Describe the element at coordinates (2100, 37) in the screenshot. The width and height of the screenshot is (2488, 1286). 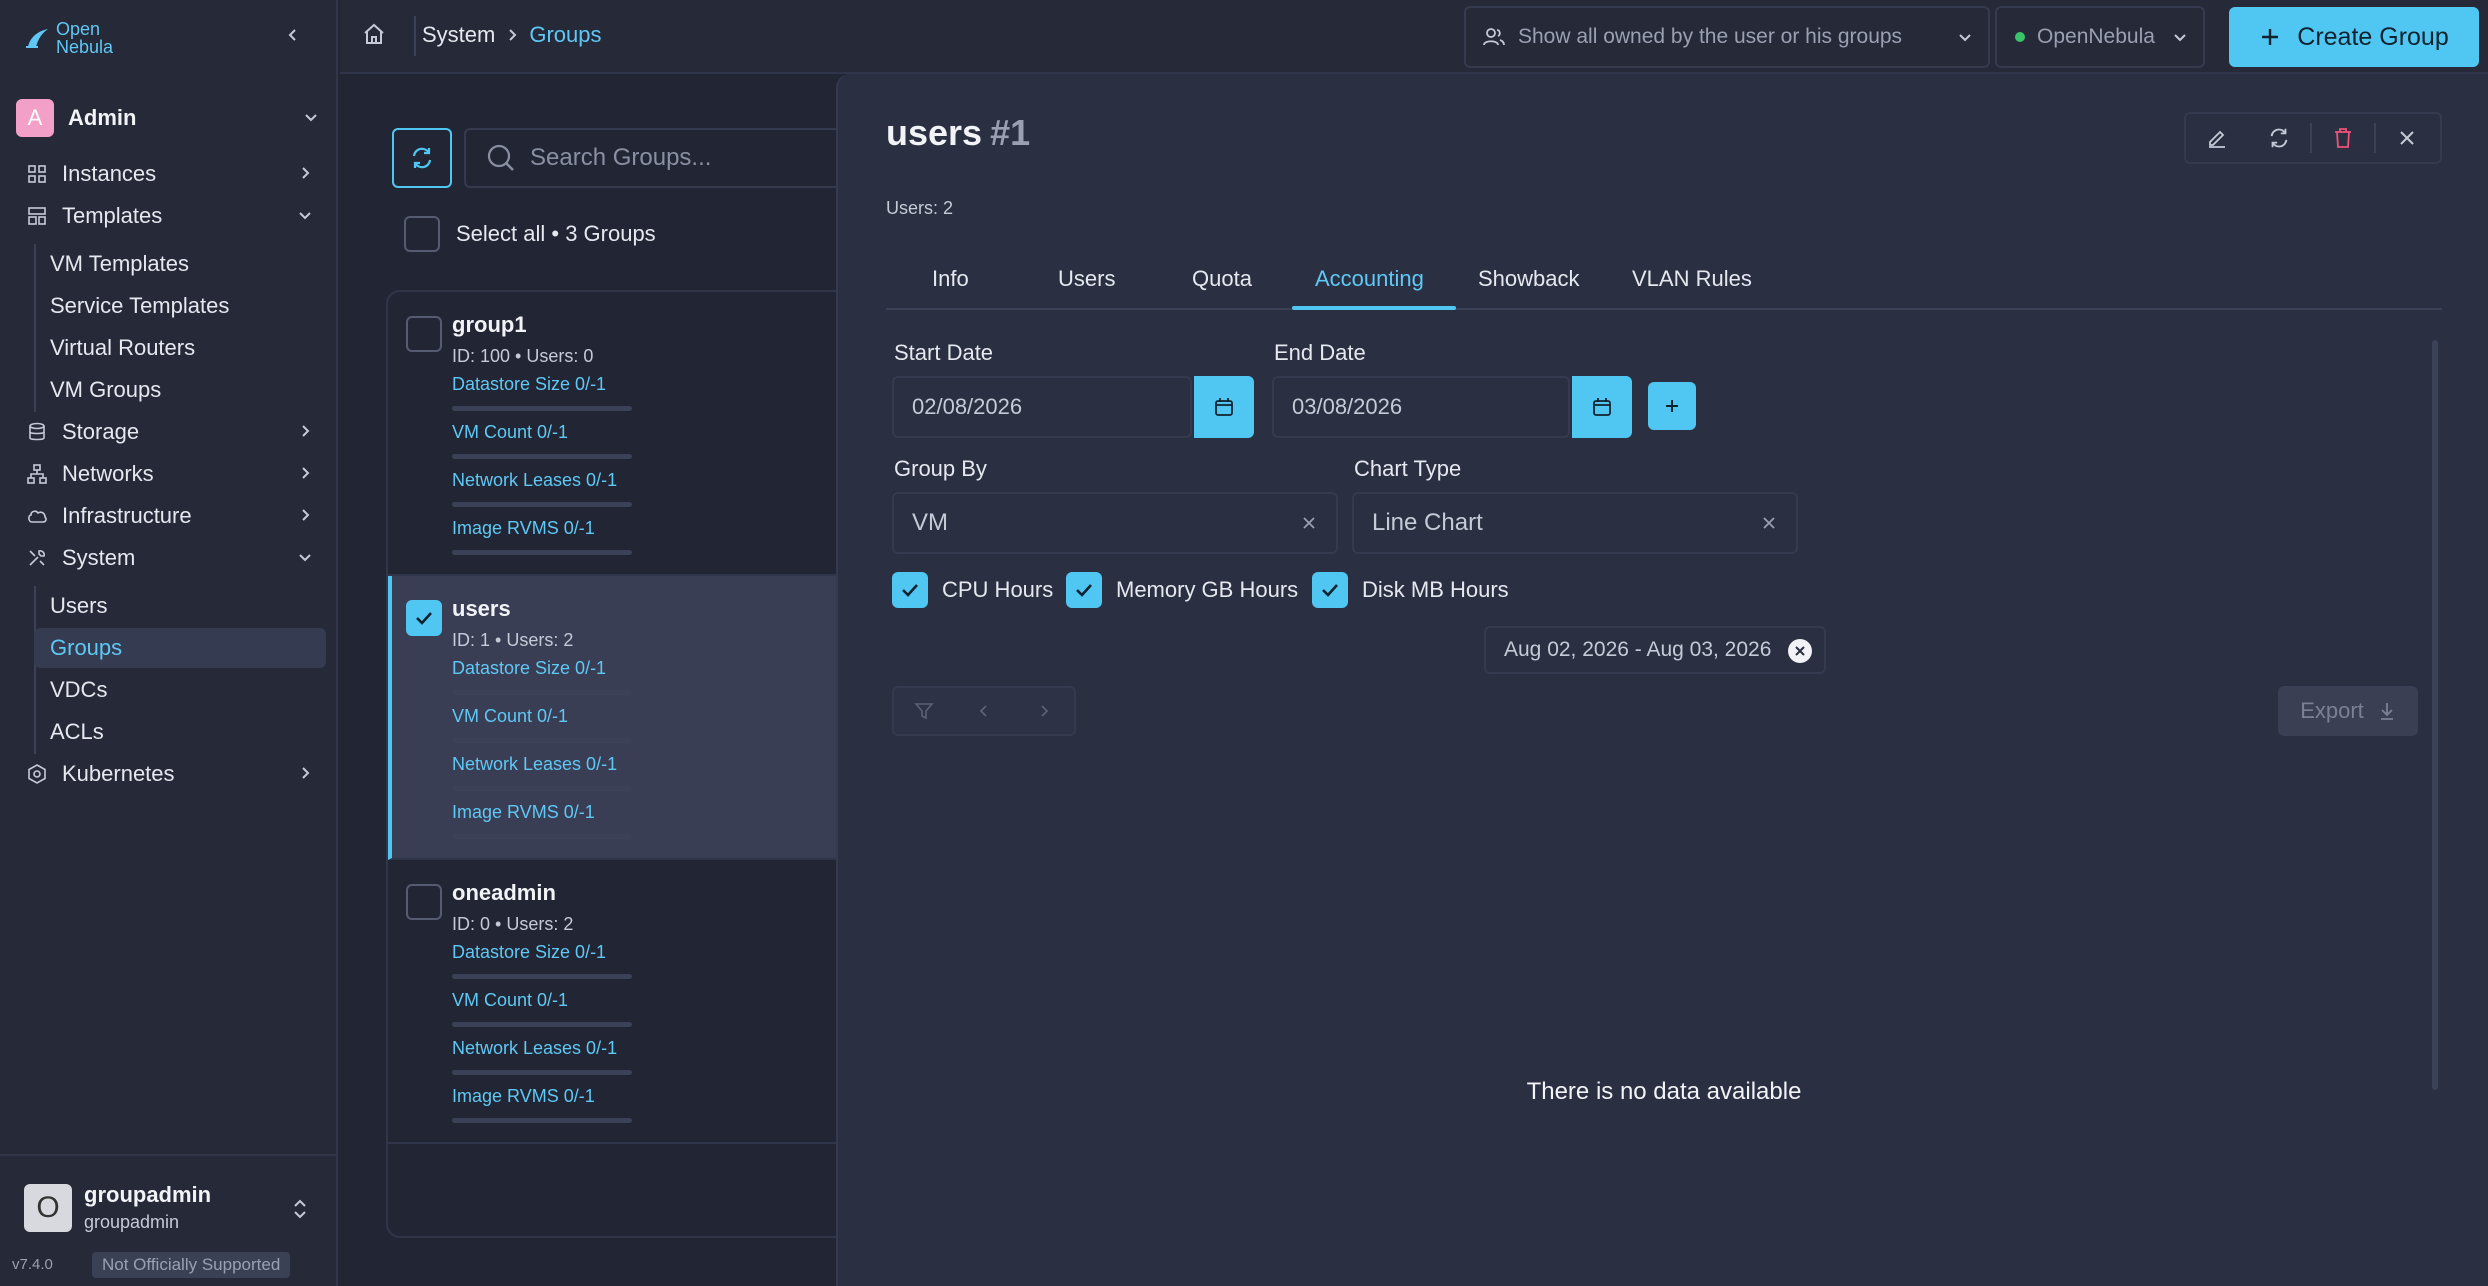
I see `zone-select: OpenNebula` at that location.